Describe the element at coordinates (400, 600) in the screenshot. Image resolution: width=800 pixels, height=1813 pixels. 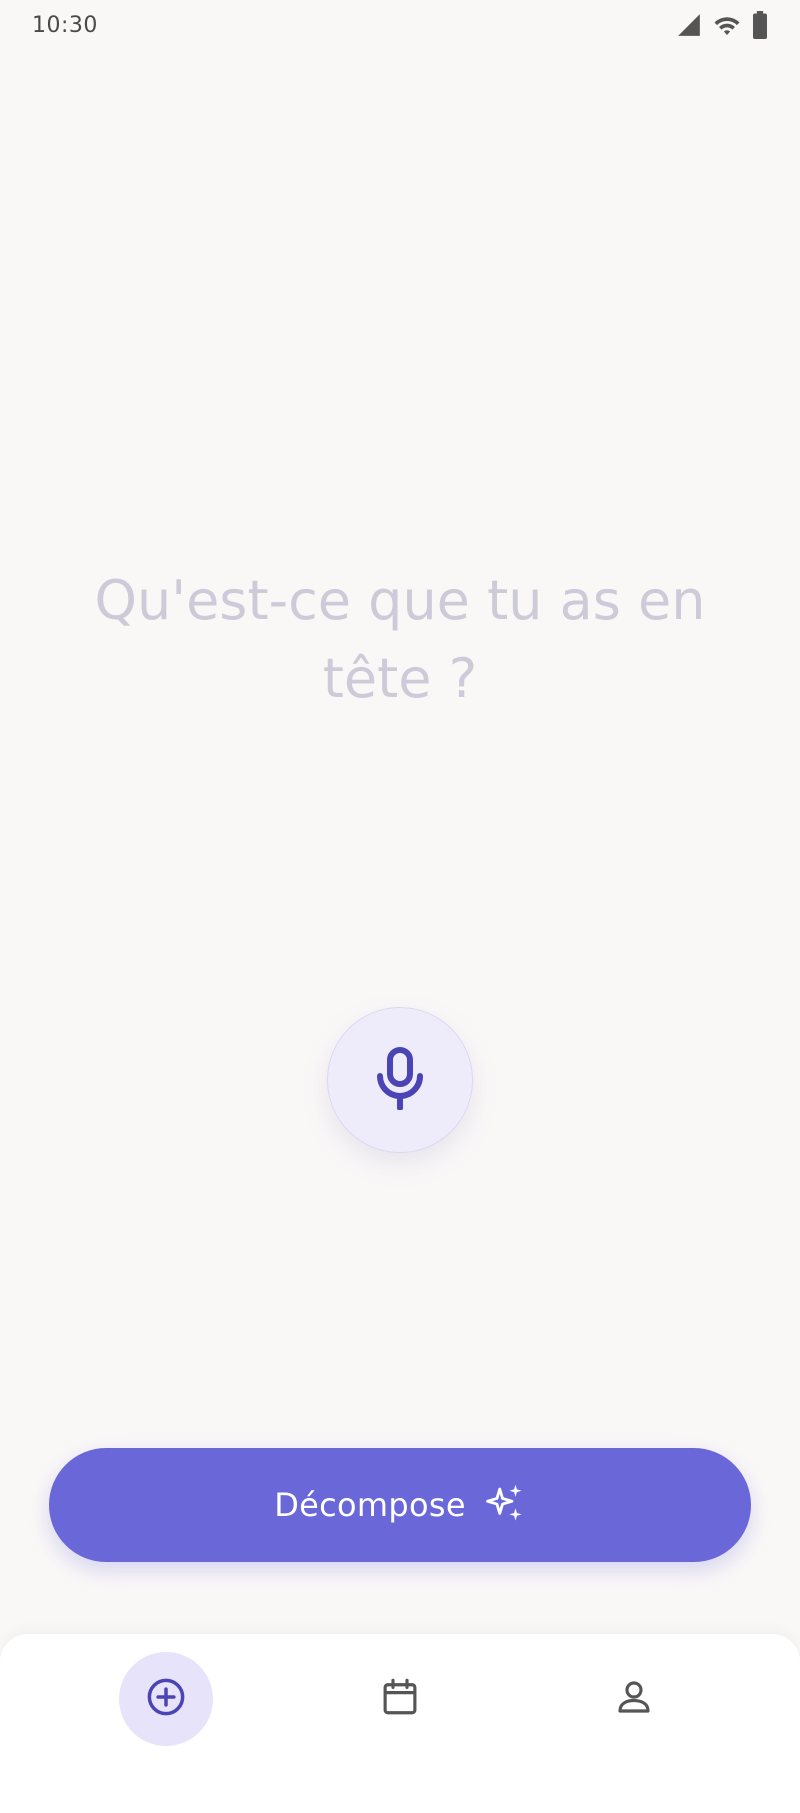
I see `prompt-line-1: Qu'est-ce que tu as en` at that location.